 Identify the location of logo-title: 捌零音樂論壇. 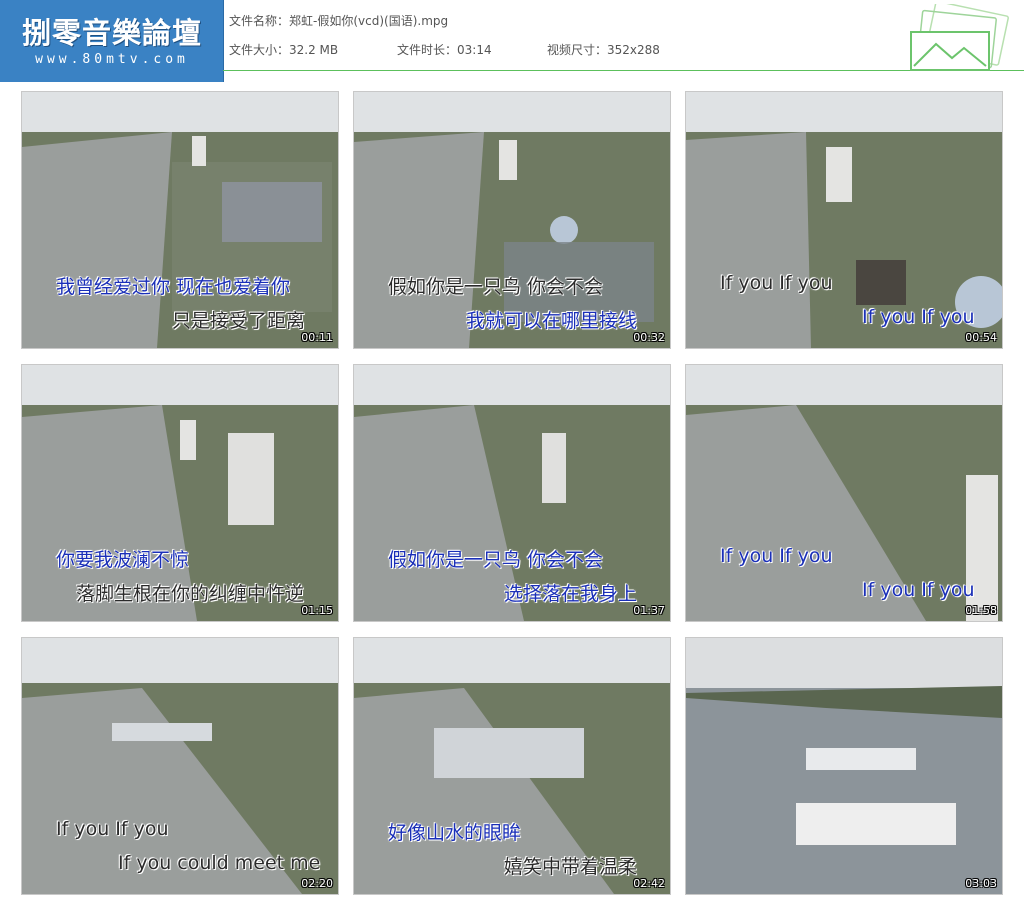
(111, 33).